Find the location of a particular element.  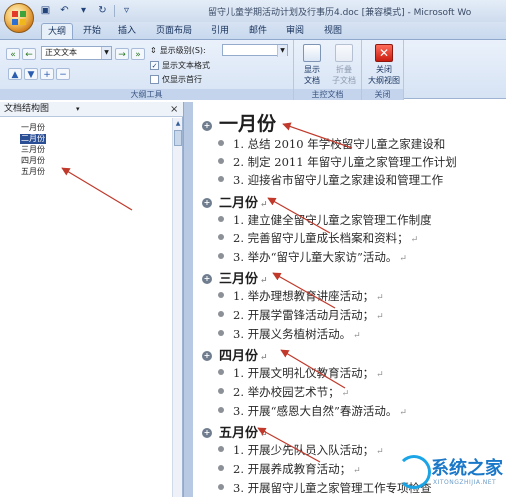

outline-item: 3. 迎接省市留守儿童之家建设和管理工作 is located at coordinates (327, 180).